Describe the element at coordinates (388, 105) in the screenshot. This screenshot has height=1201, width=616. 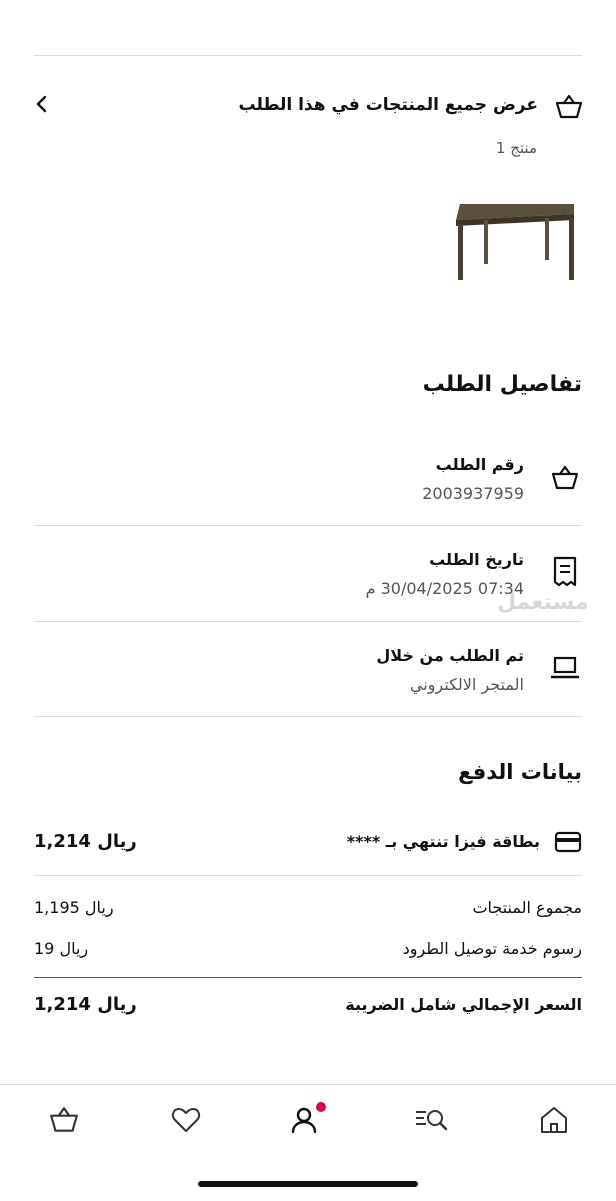
I see `view-all-products-label: عرض جميع المنتجات في هذا الطلب` at that location.